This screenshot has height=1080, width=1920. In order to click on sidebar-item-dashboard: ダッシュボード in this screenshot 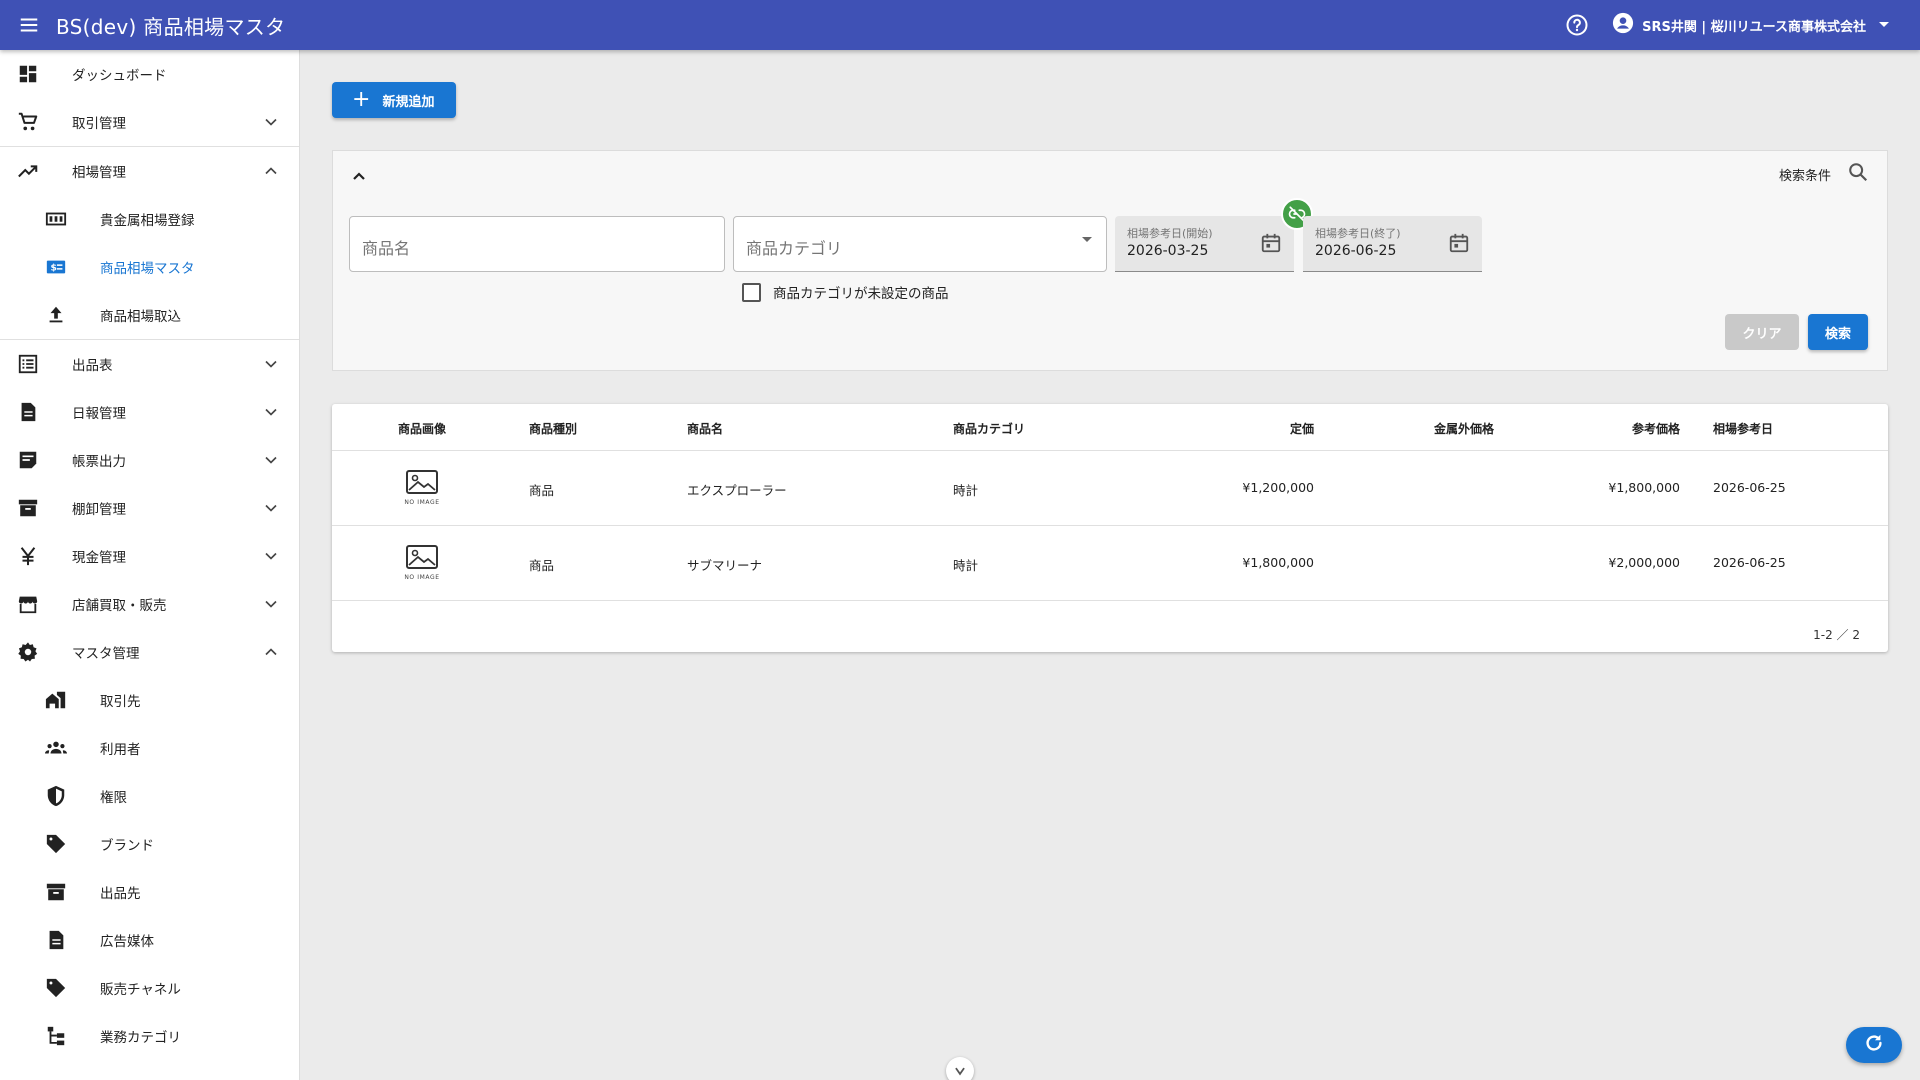, I will do `click(149, 74)`.